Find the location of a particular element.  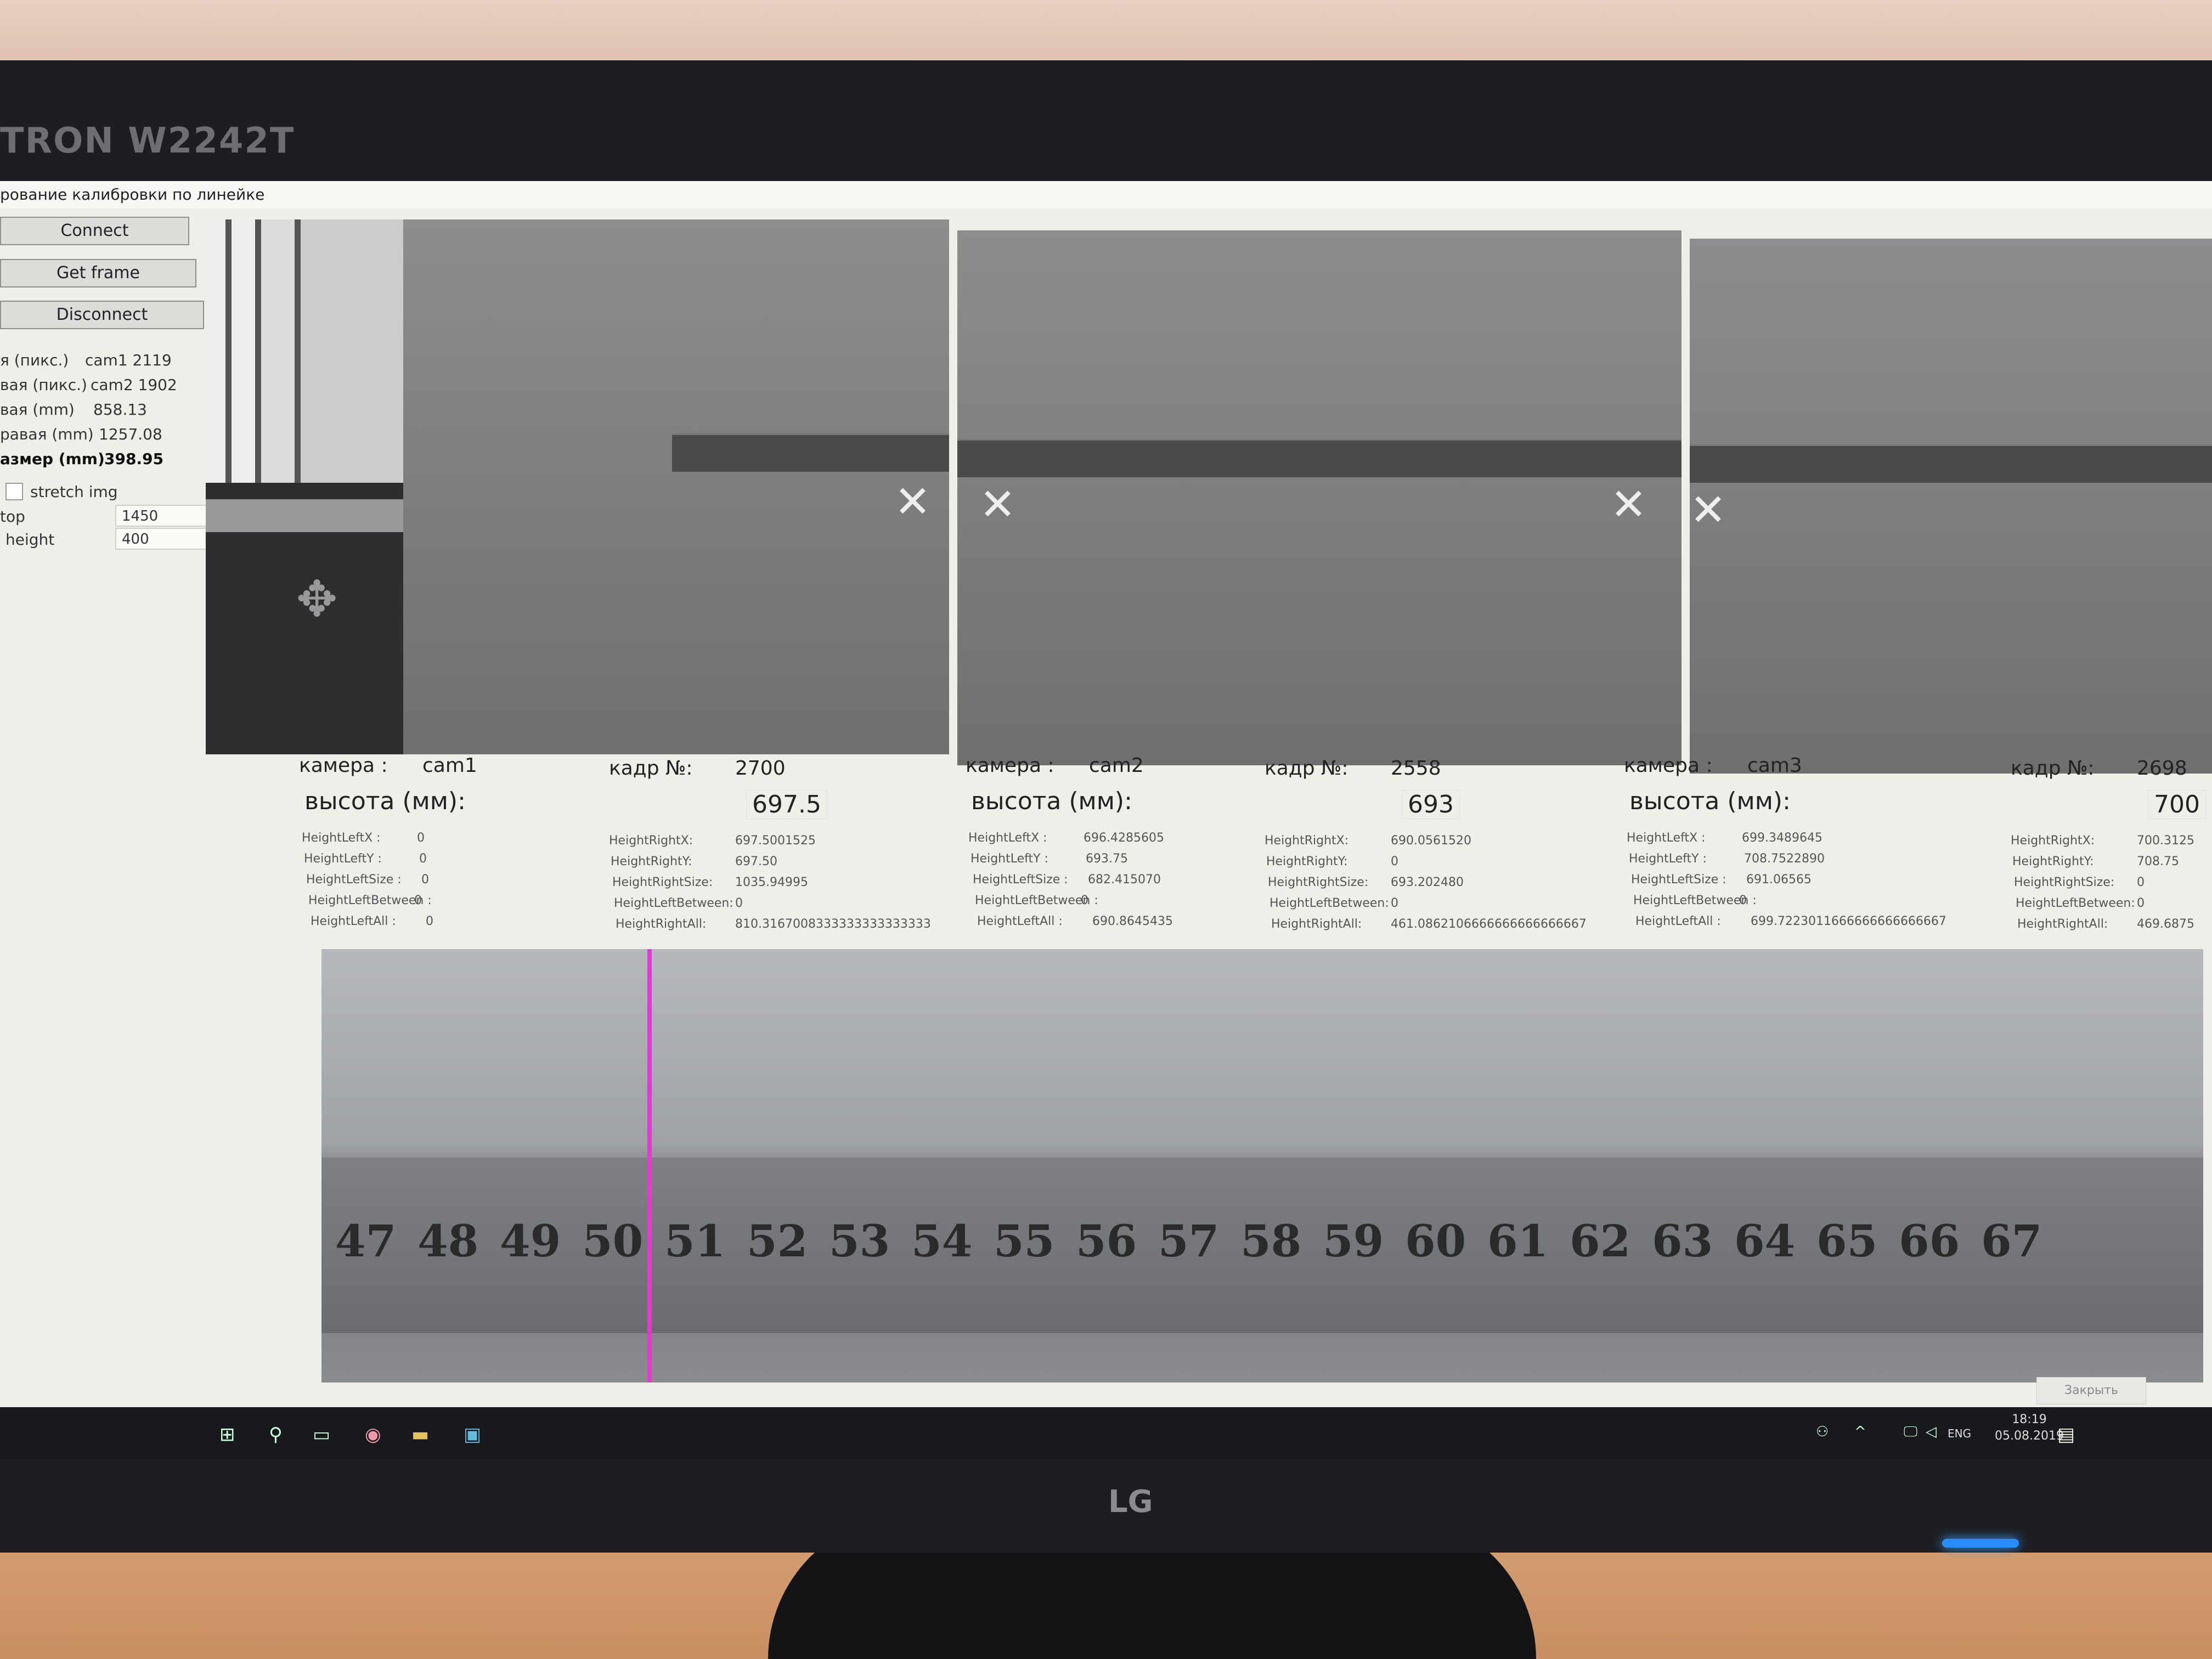

ruler-number: 53 is located at coordinates (859, 1241).